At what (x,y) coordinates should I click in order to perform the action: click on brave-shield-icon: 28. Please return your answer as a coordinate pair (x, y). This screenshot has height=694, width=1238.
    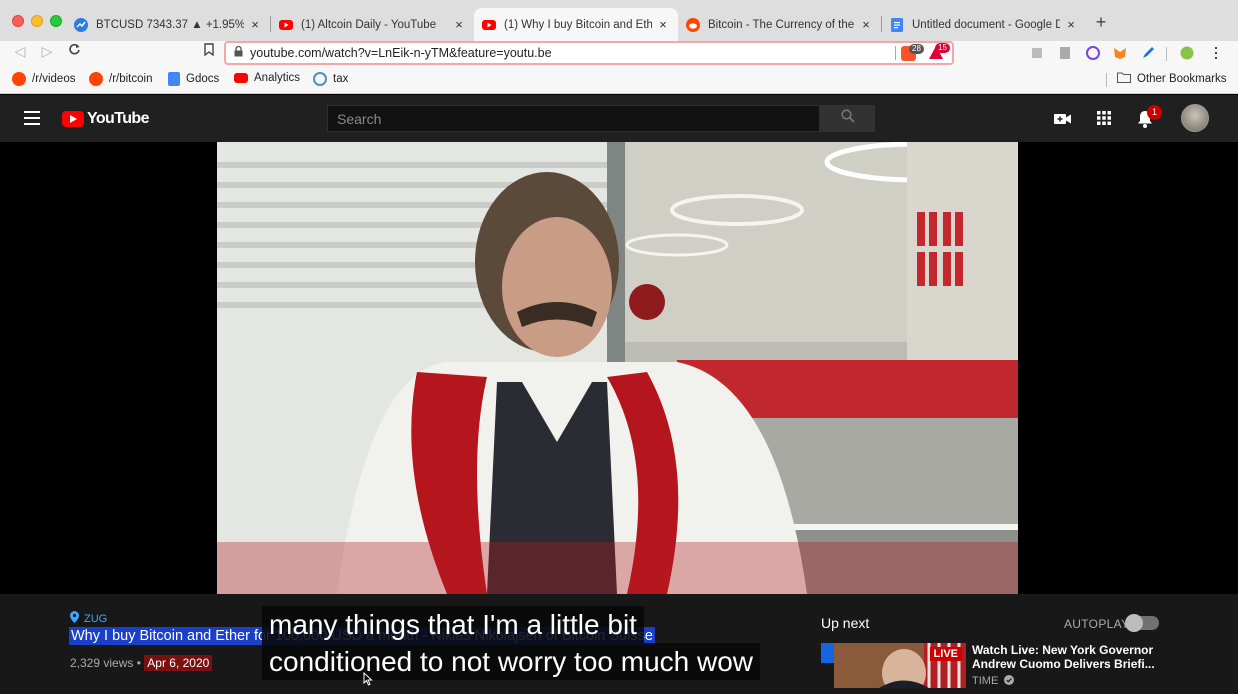
    Looking at the image, I should click on (912, 52).